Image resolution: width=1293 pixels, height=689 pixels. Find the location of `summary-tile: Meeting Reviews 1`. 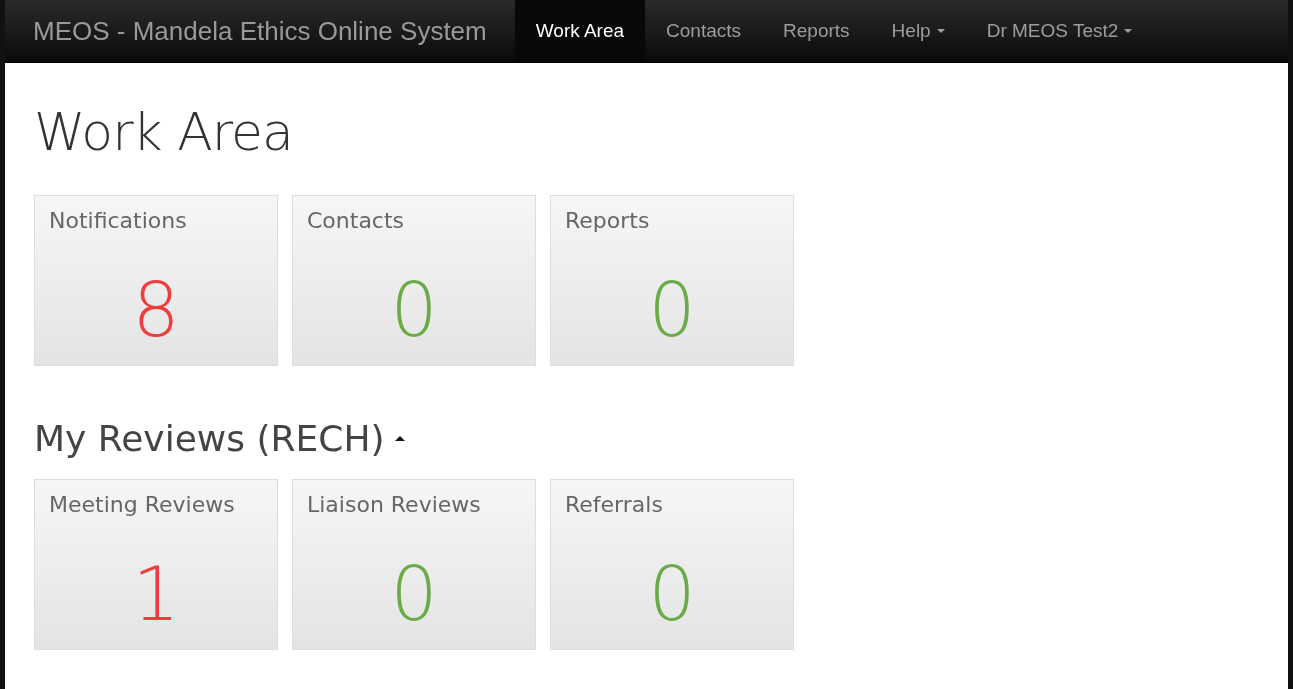

summary-tile: Meeting Reviews 1 is located at coordinates (156, 565).